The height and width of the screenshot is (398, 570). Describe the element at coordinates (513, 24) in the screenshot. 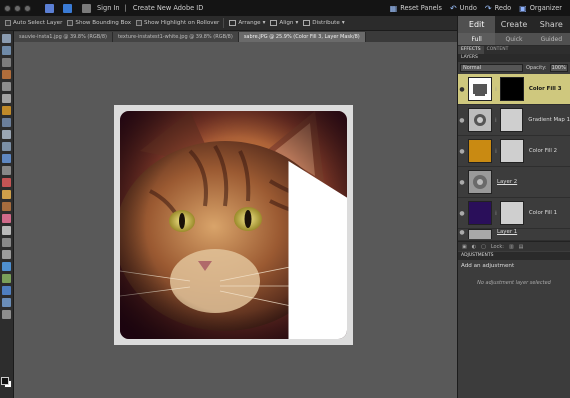

I see `tab-create: Create` at that location.